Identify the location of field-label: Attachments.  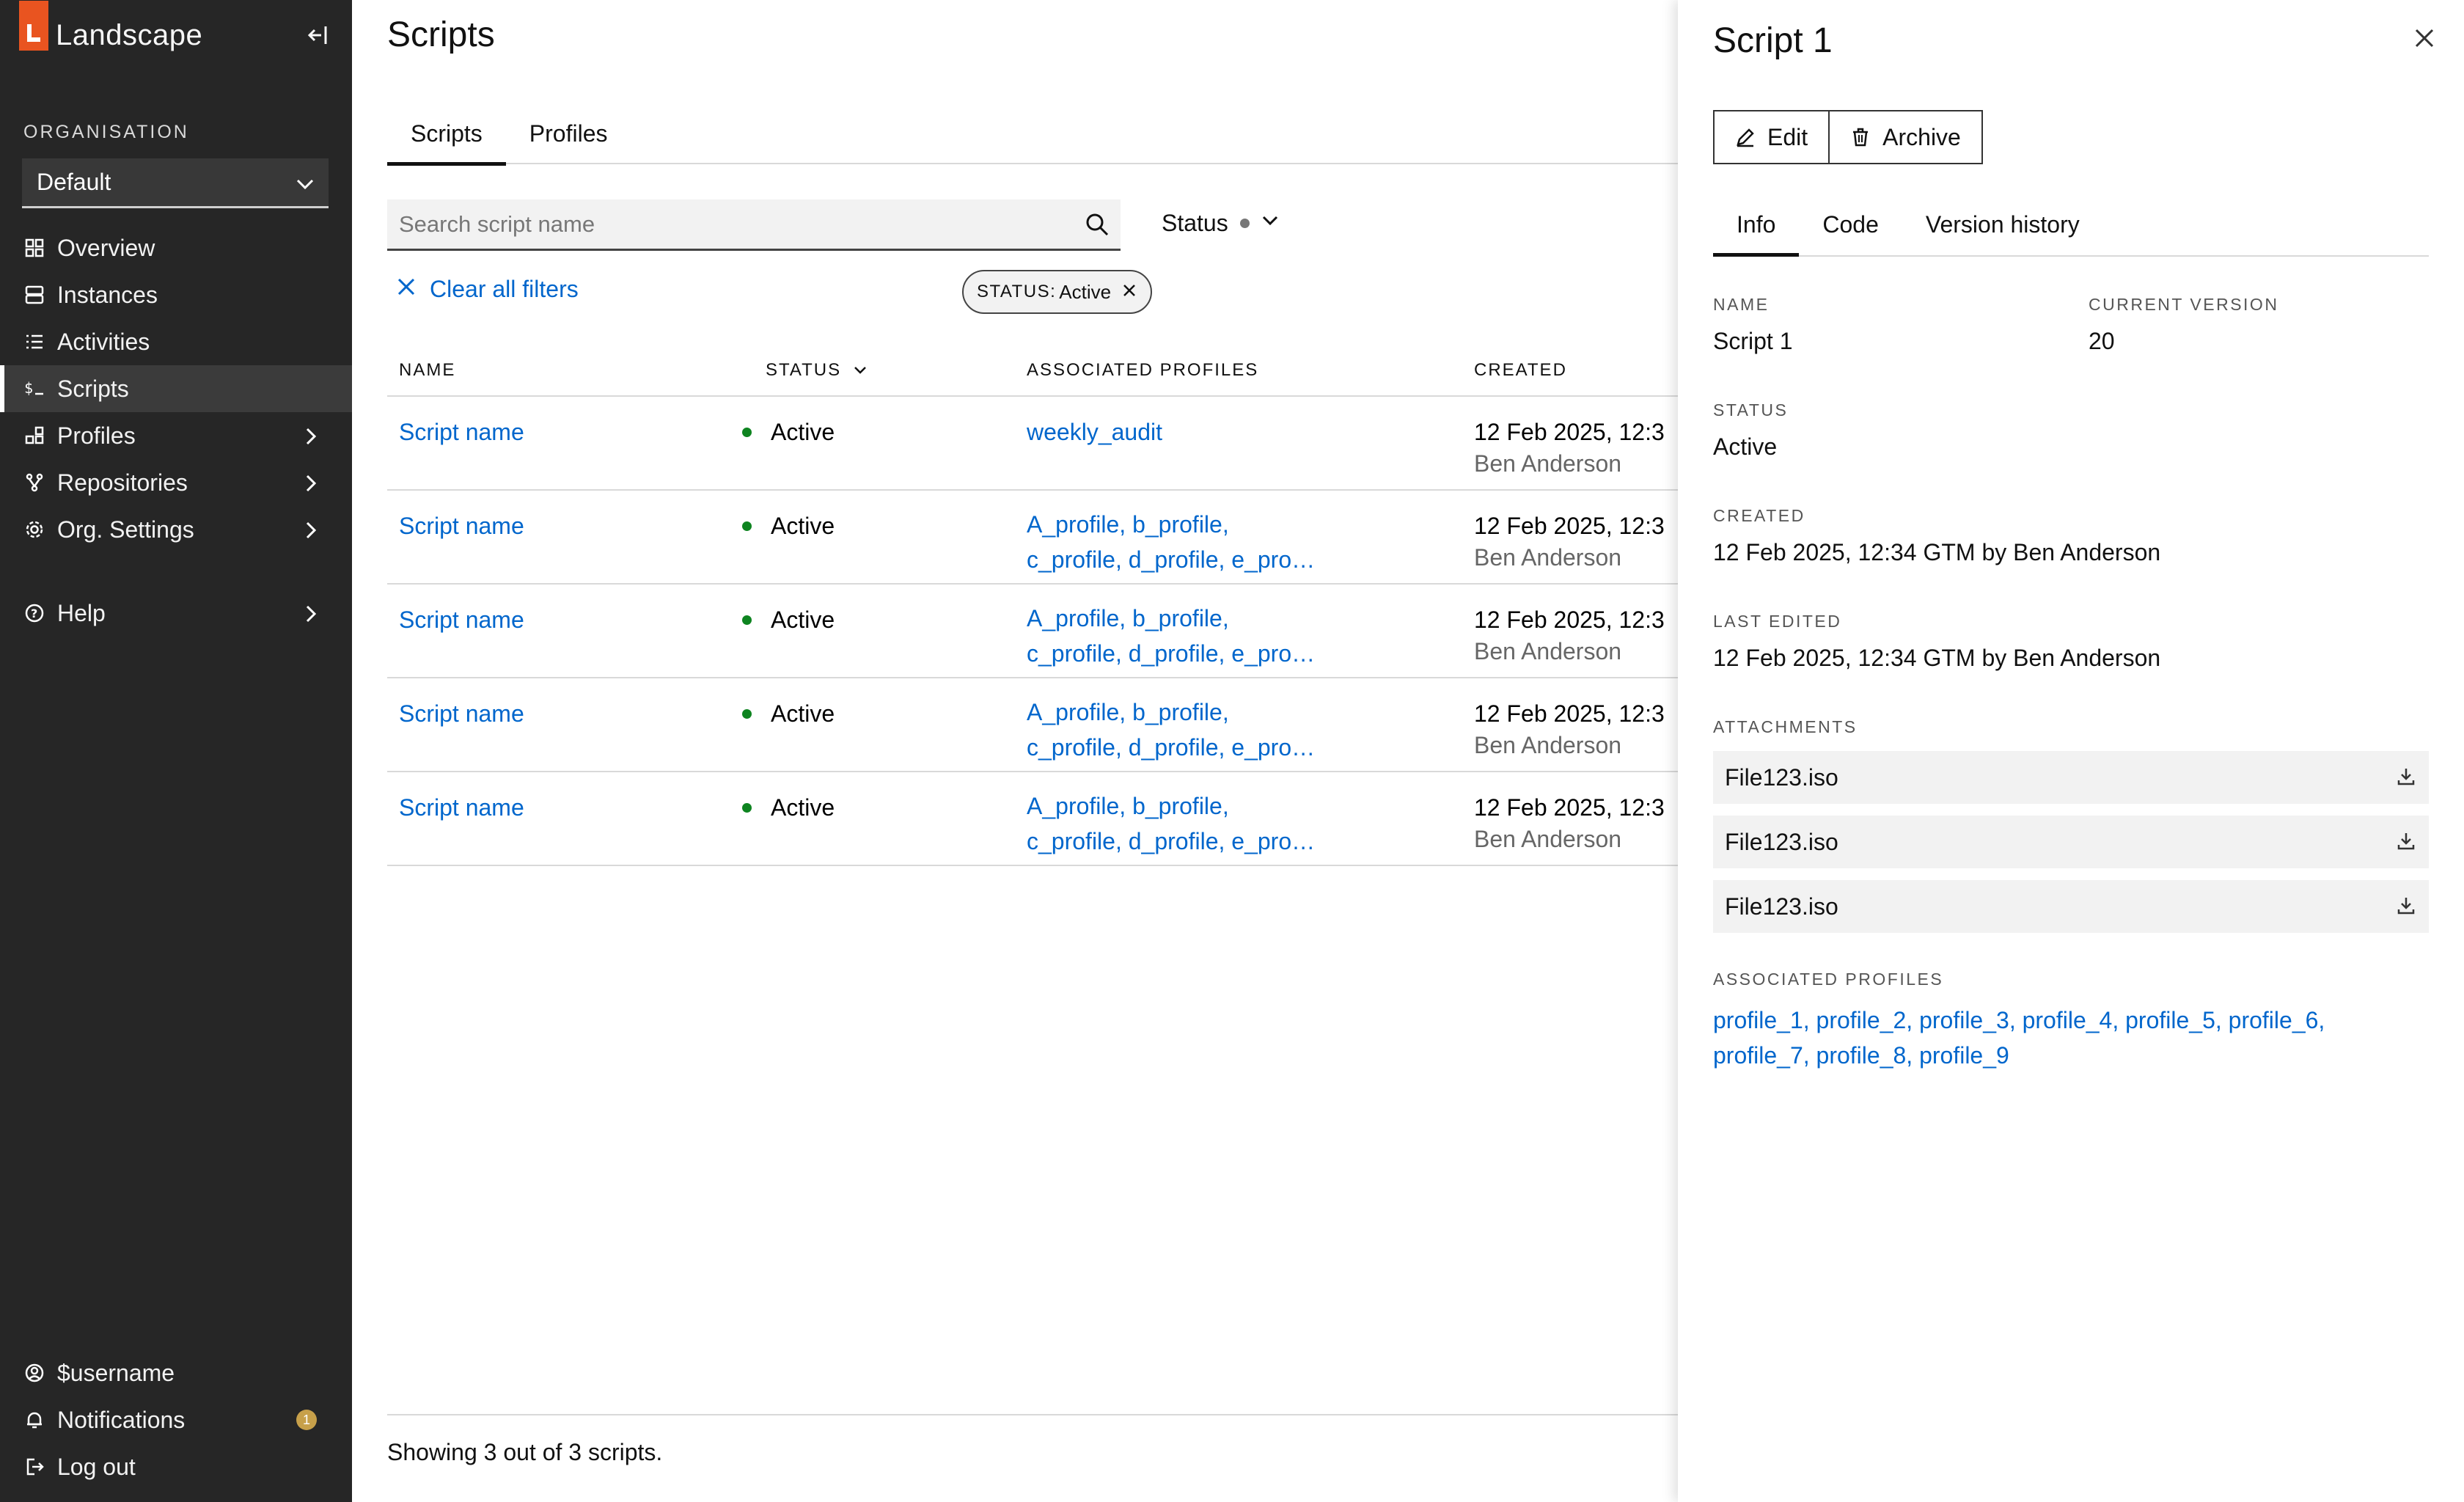
(1785, 726).